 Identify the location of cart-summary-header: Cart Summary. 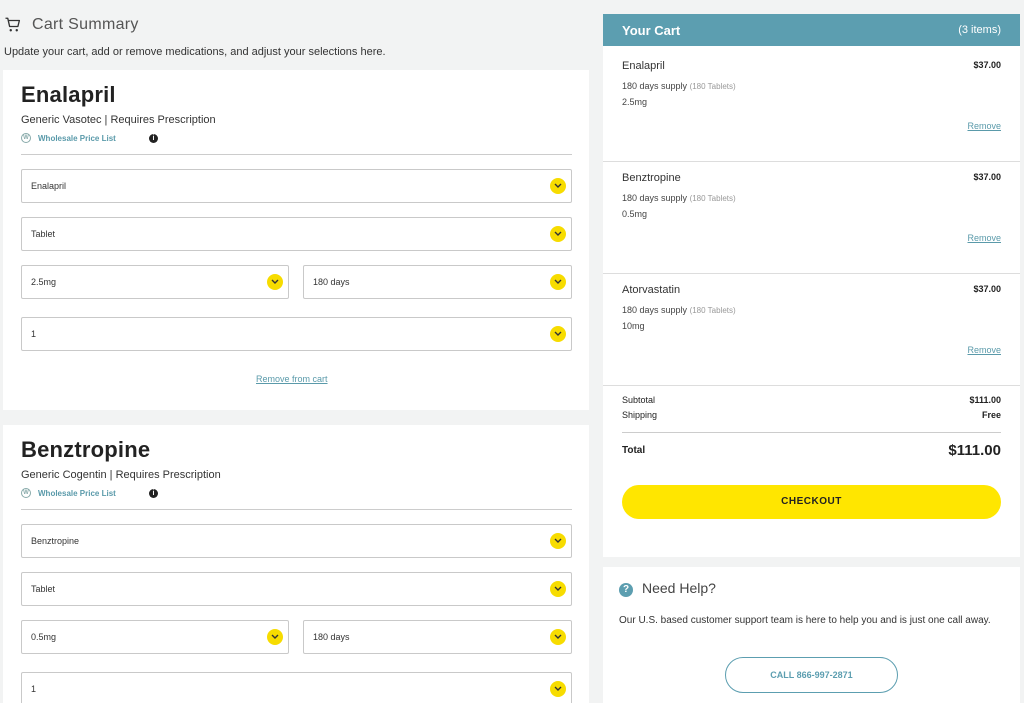
(71, 25).